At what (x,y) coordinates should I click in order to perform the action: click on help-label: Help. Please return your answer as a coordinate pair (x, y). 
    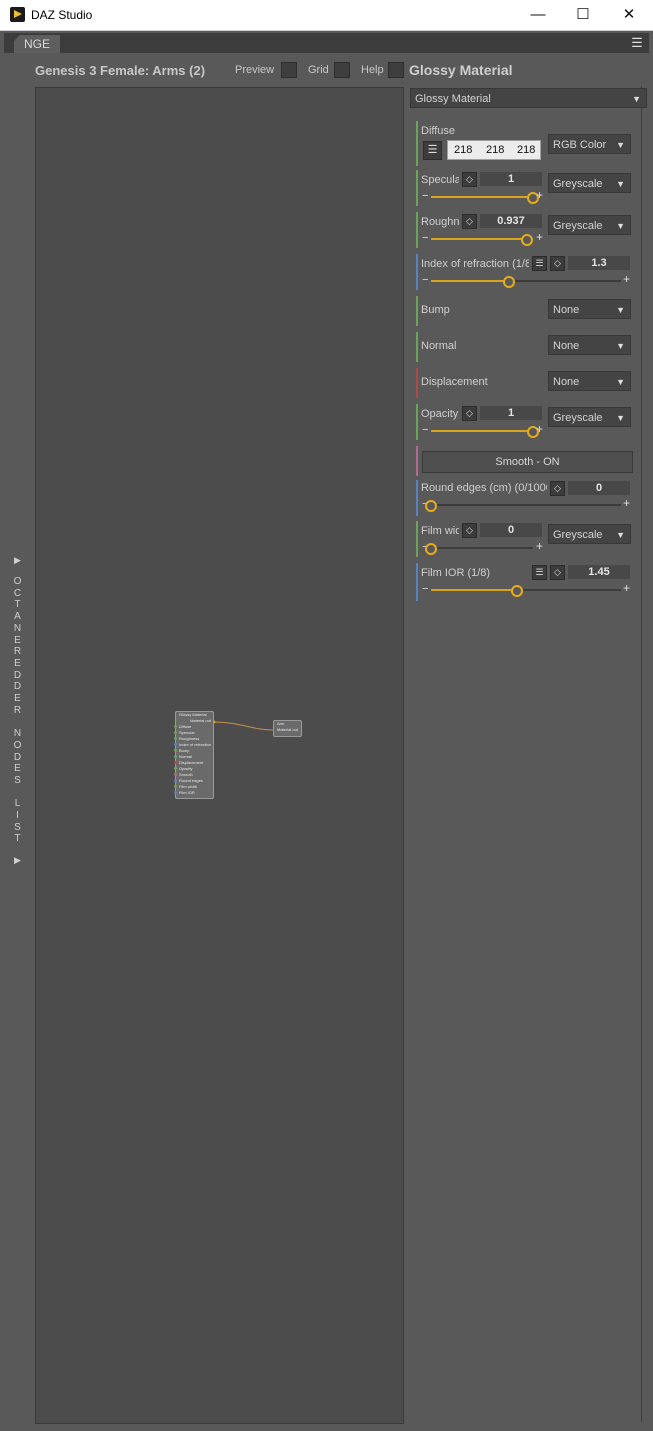
    Looking at the image, I should click on (372, 70).